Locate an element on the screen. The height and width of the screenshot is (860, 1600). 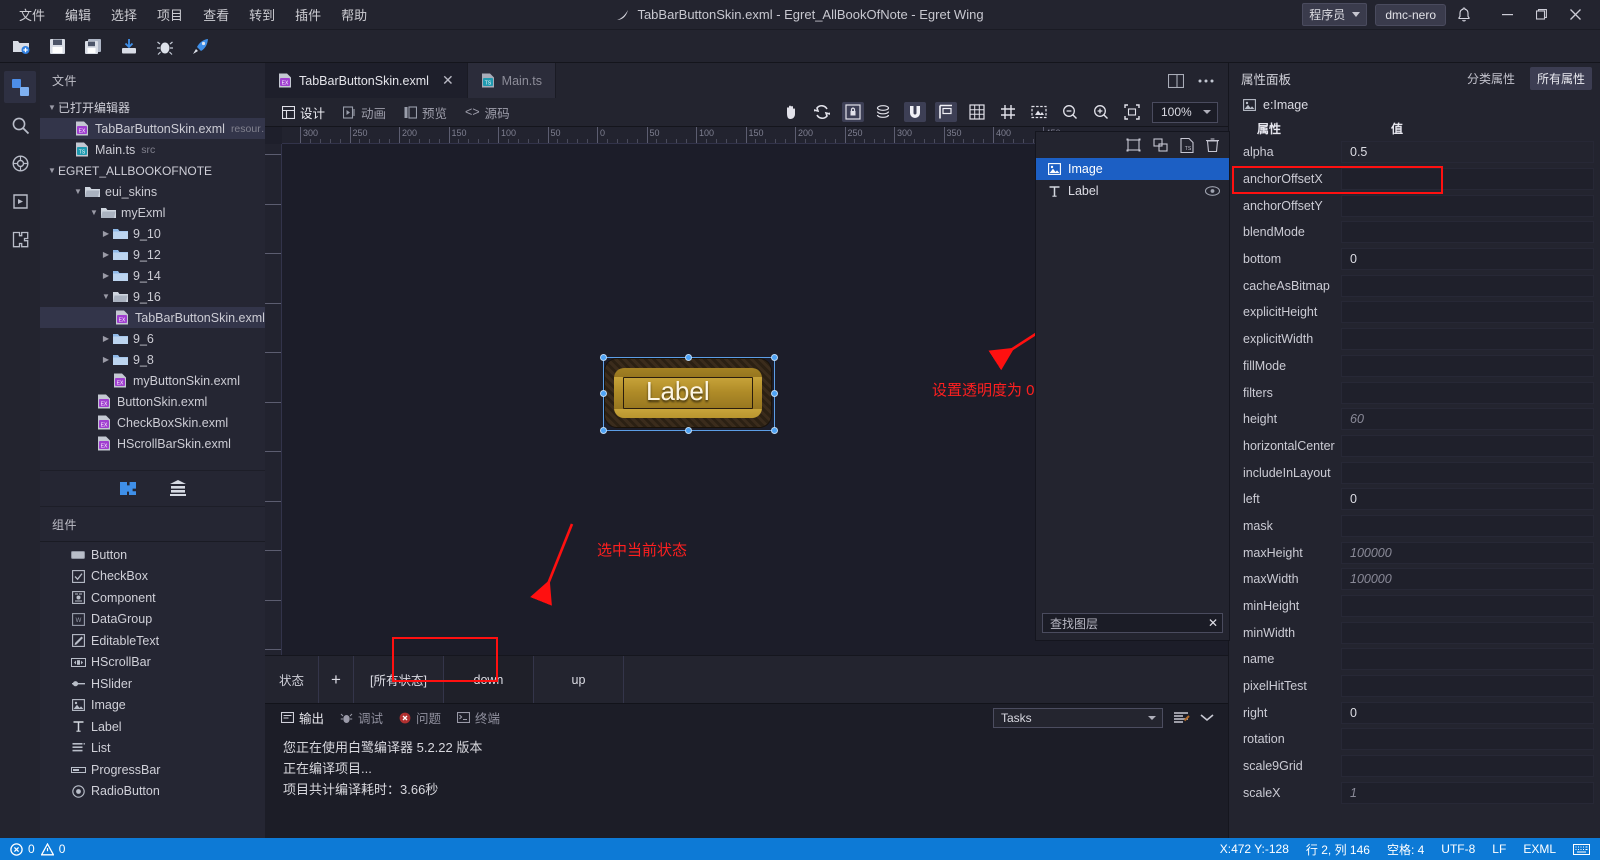
explorer-icon is located at coordinates (20, 87).